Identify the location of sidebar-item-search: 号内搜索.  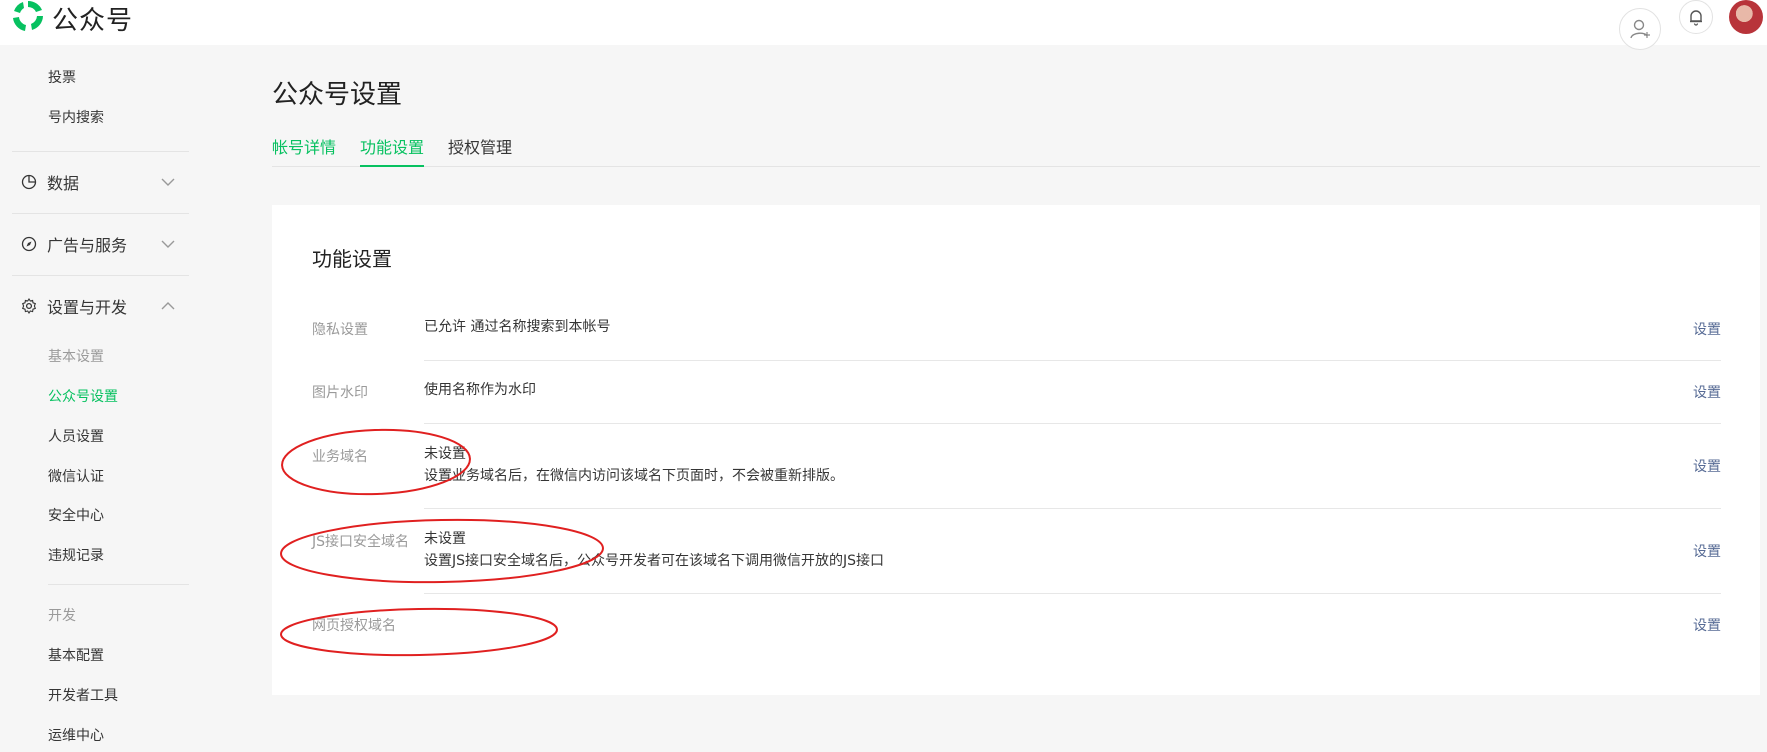
(76, 117).